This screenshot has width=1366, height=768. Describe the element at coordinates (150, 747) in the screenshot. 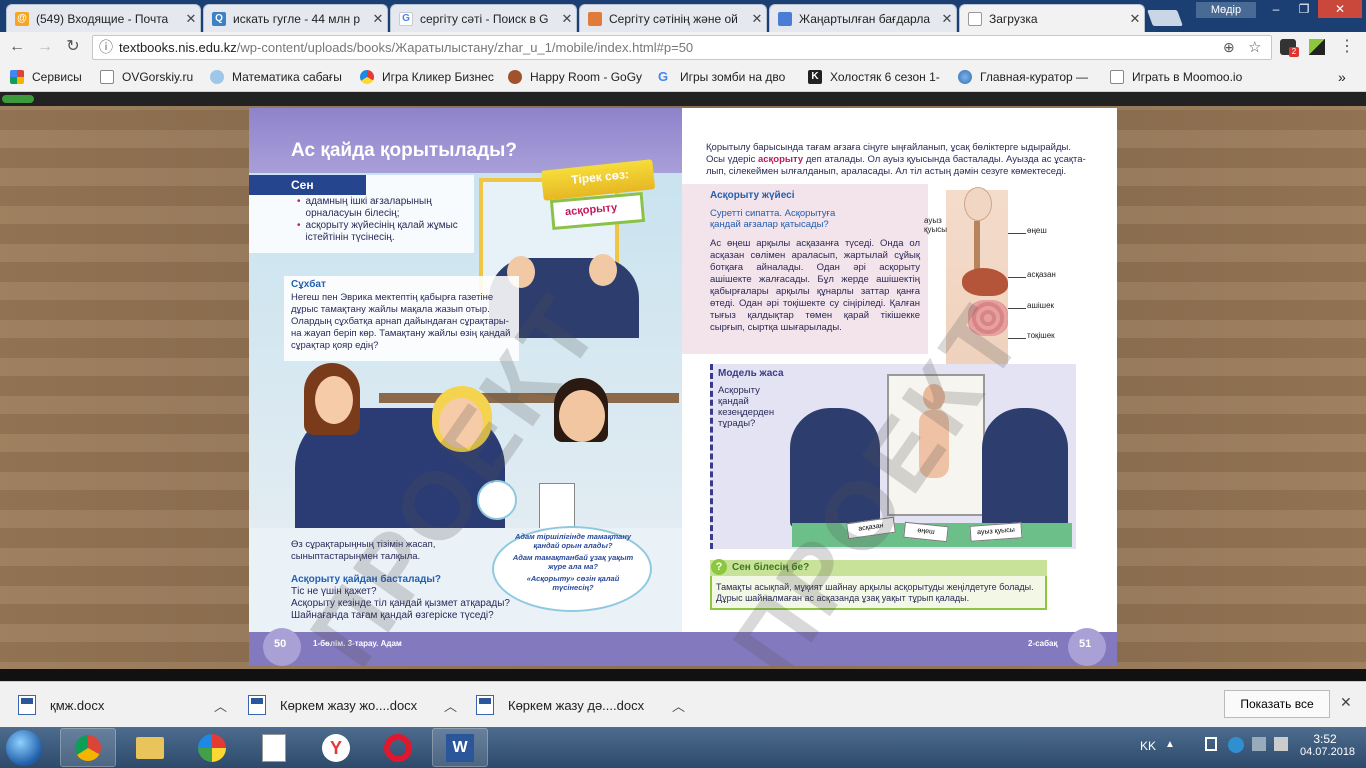

I see `taskbar-explorer` at that location.